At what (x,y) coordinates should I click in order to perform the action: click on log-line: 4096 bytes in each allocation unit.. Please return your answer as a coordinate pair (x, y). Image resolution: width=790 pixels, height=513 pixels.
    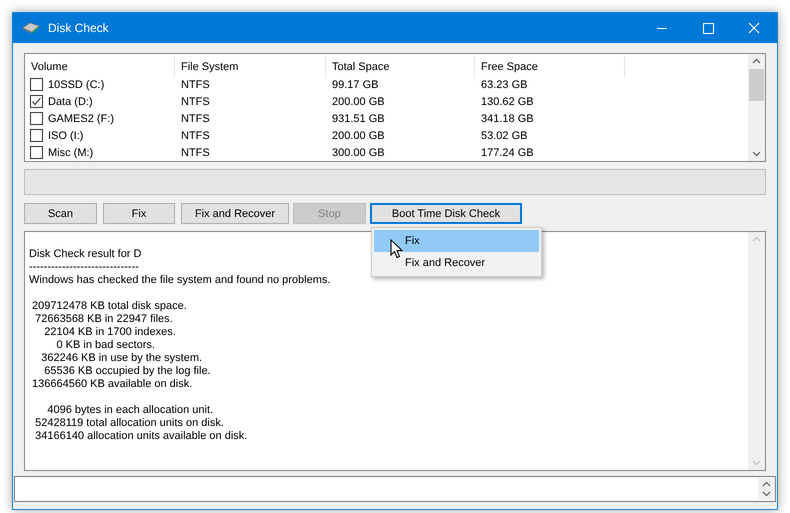
    Looking at the image, I should click on (130, 410).